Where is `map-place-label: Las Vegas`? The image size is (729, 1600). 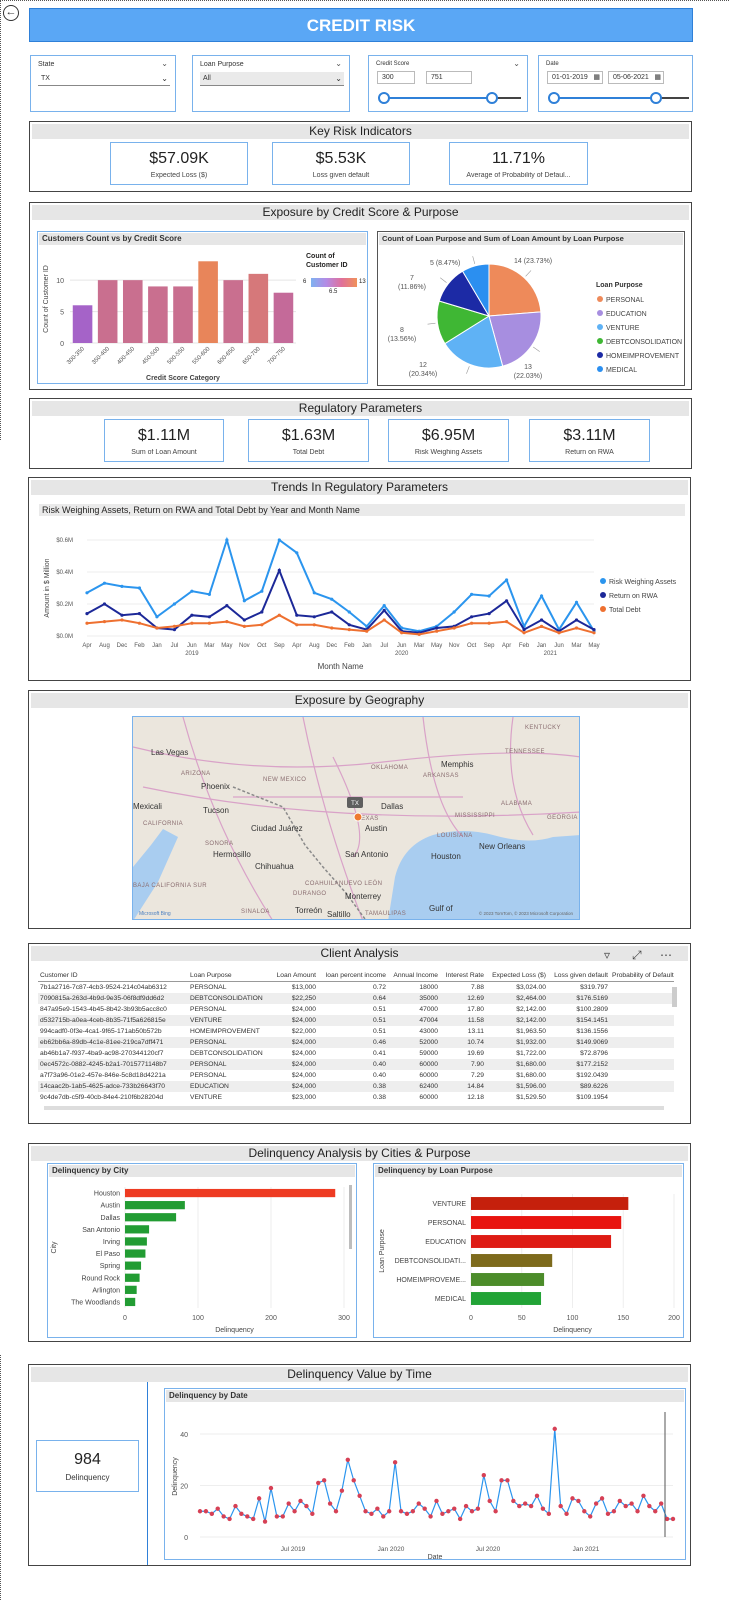 map-place-label: Las Vegas is located at coordinates (169, 752).